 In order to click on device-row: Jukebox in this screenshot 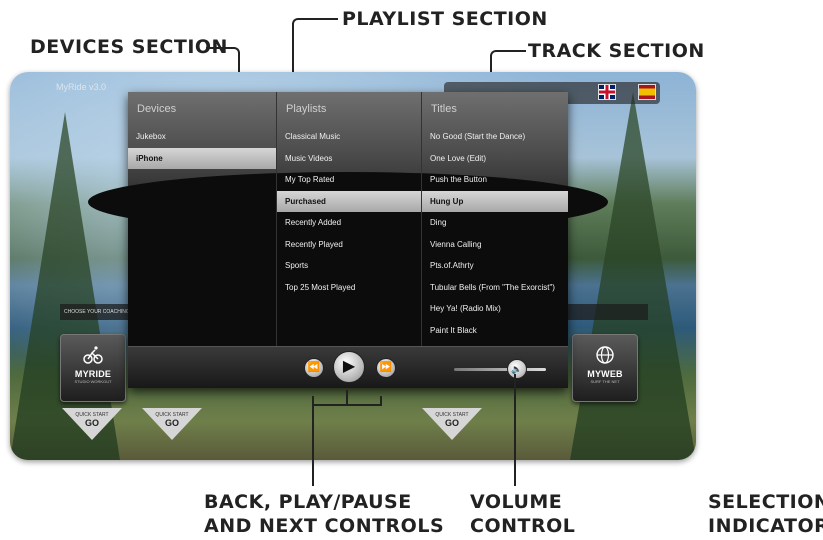, I will do `click(202, 137)`.